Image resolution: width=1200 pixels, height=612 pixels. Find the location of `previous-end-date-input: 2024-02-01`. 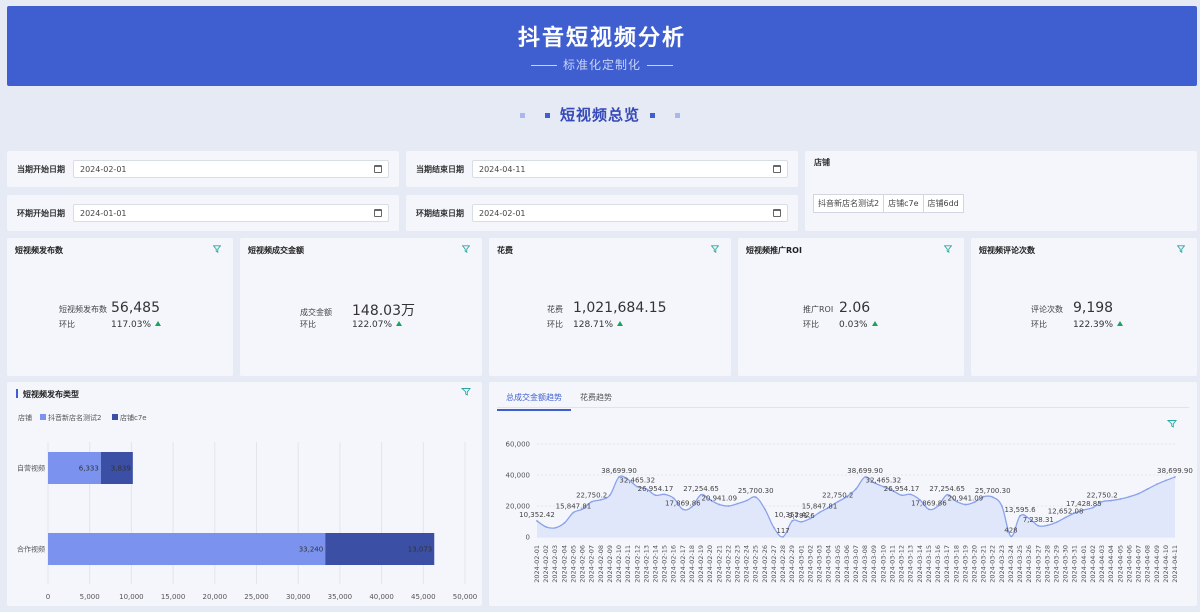

previous-end-date-input: 2024-02-01 is located at coordinates (630, 213).